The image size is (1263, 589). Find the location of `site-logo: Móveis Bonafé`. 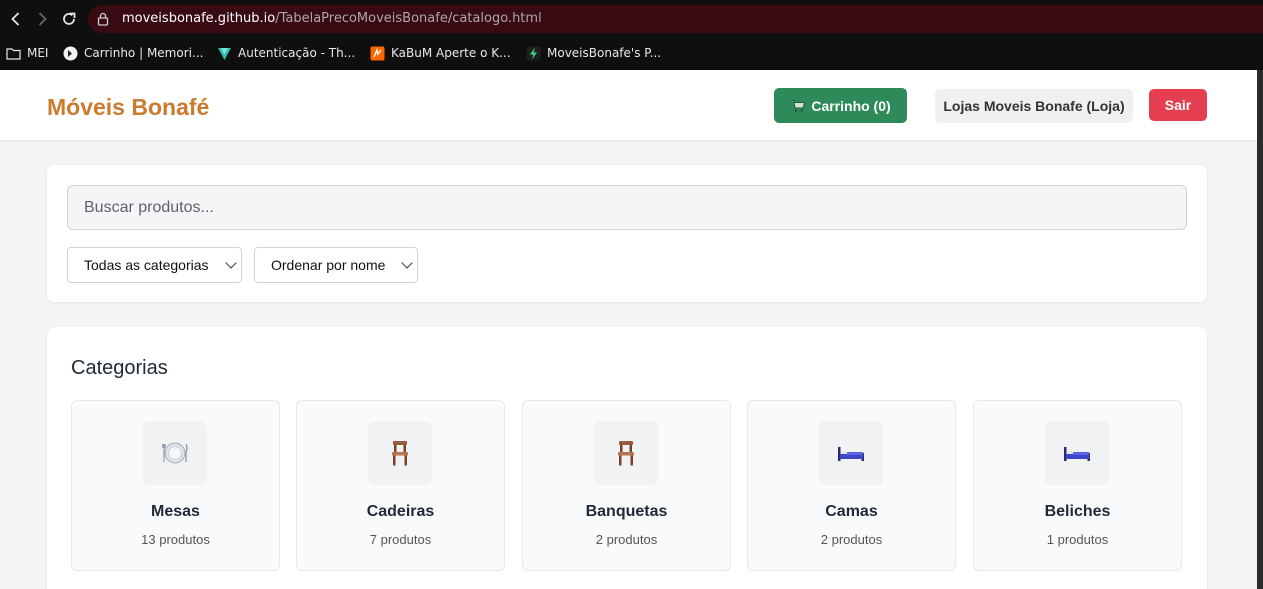

site-logo: Móveis Bonafé is located at coordinates (128, 107).